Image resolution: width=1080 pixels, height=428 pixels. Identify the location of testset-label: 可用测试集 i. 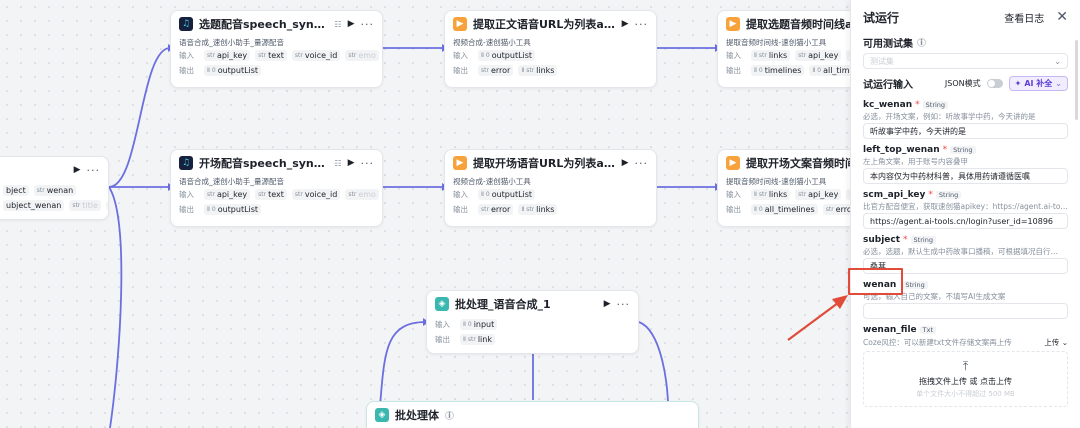
(965, 42).